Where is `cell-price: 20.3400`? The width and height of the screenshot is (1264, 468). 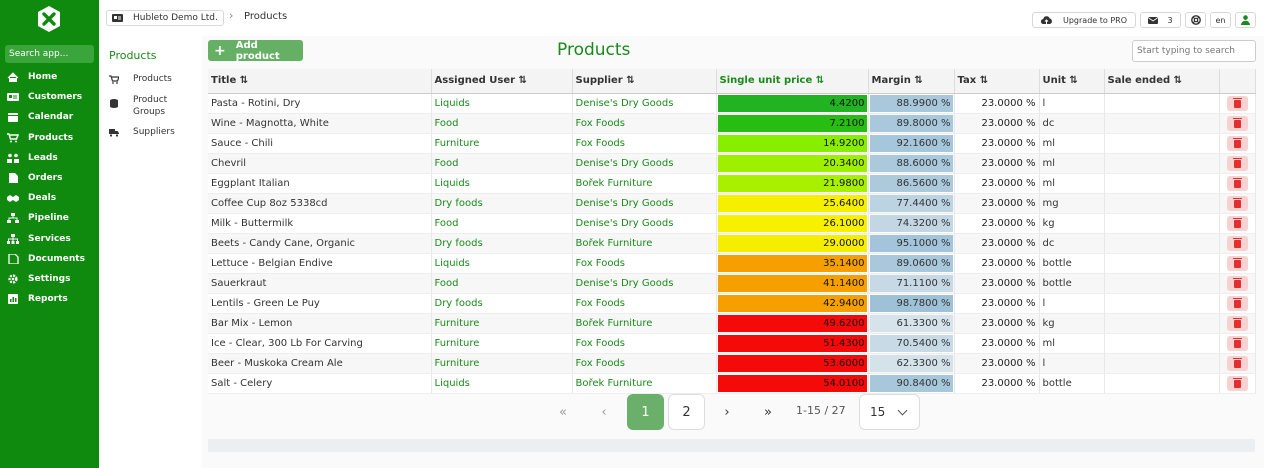
cell-price: 20.3400 is located at coordinates (792, 163).